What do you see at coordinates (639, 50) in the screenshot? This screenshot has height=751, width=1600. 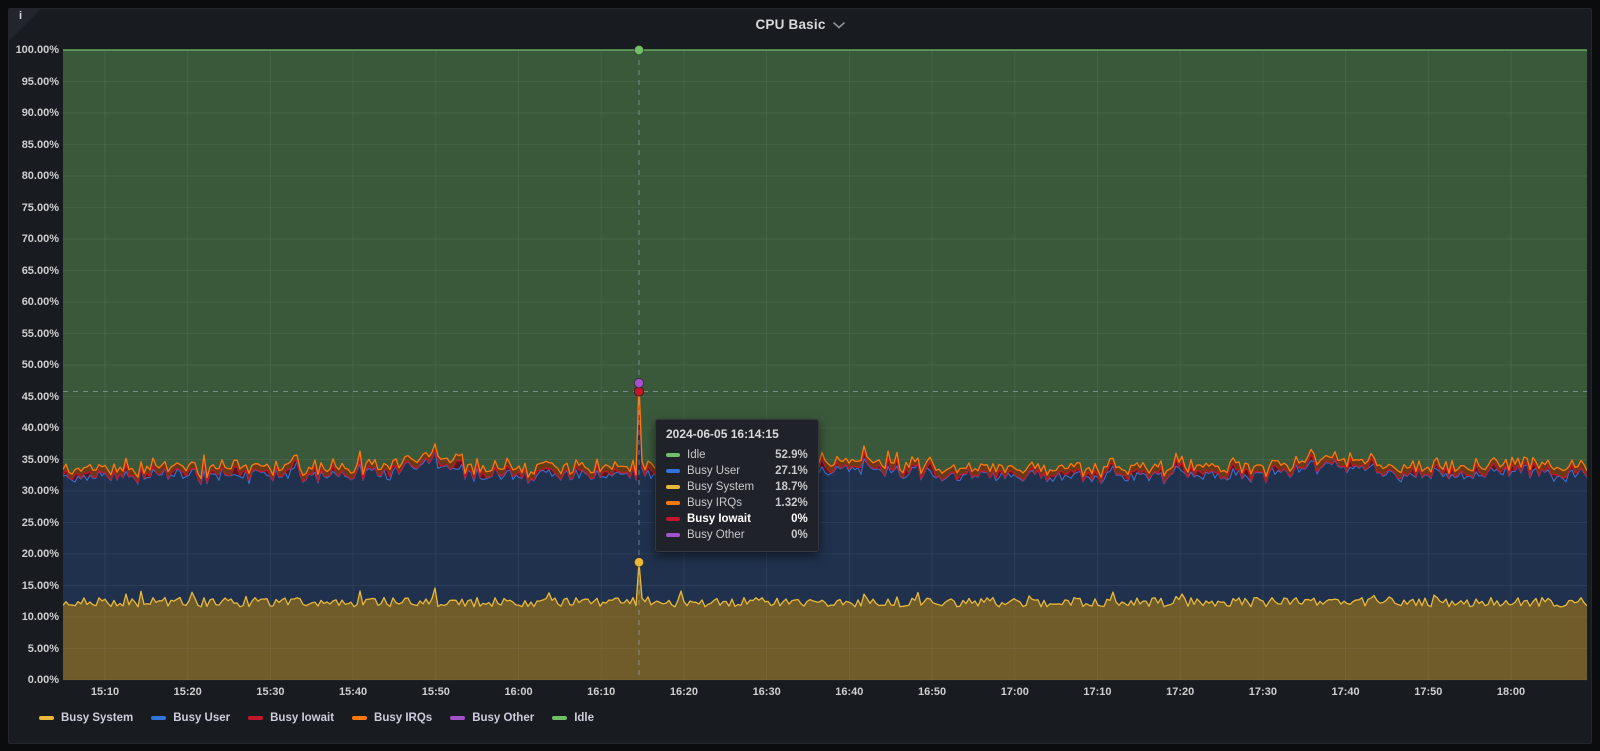 I see `hover-dot-idle` at bounding box center [639, 50].